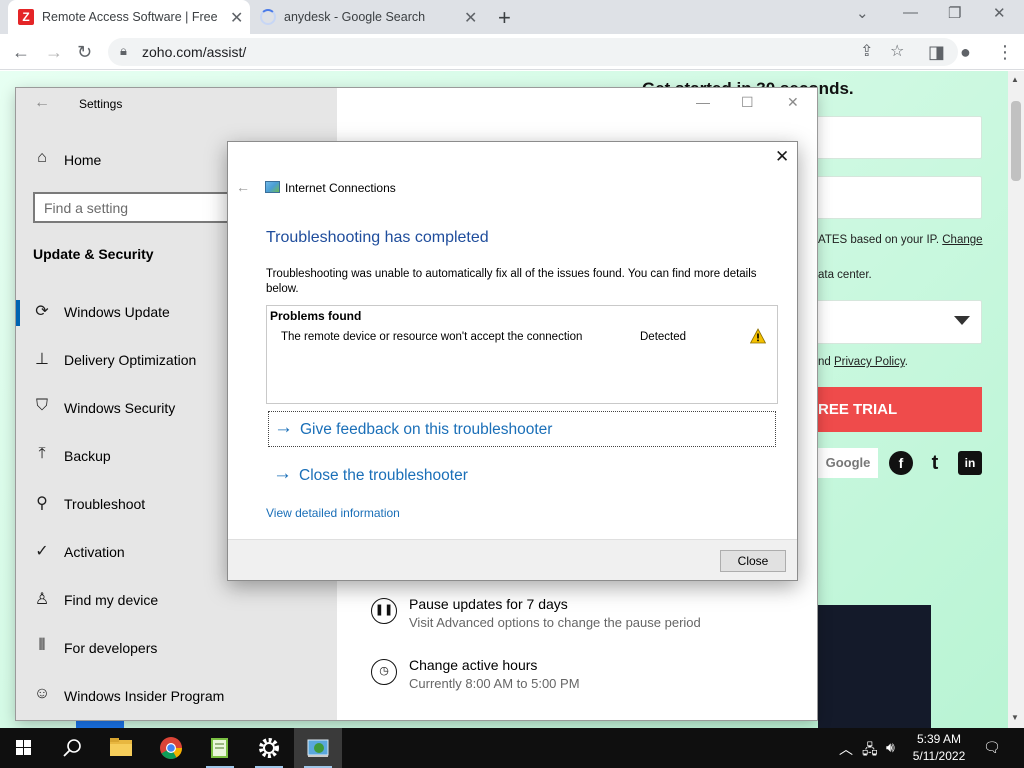 This screenshot has height=768, width=1024. What do you see at coordinates (1016, 141) in the screenshot?
I see `scrollbar-thumb` at bounding box center [1016, 141].